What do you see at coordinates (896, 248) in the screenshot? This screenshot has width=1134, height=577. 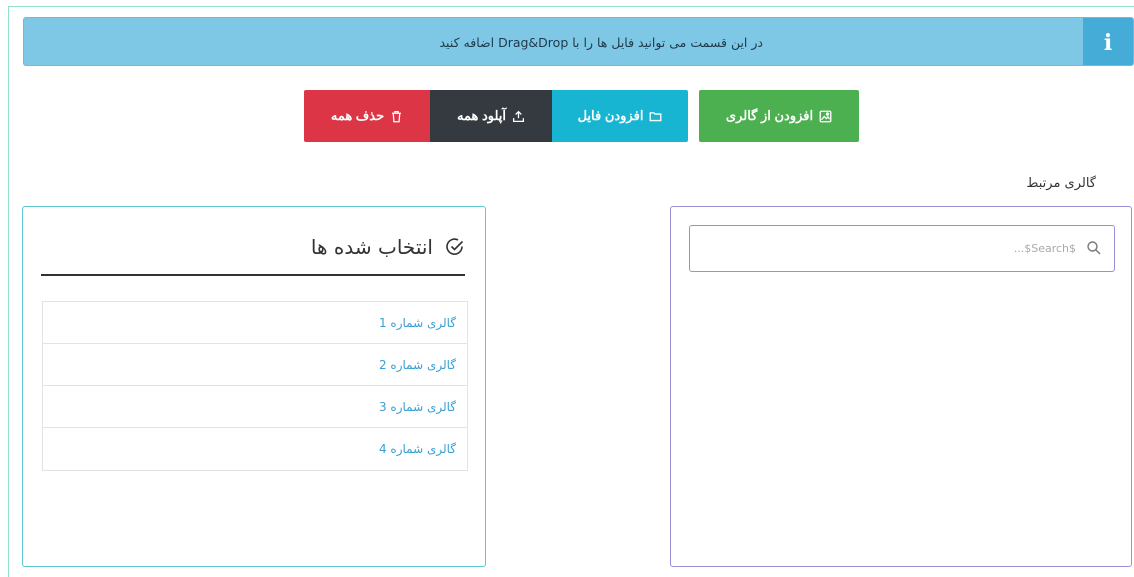 I see `search-input` at bounding box center [896, 248].